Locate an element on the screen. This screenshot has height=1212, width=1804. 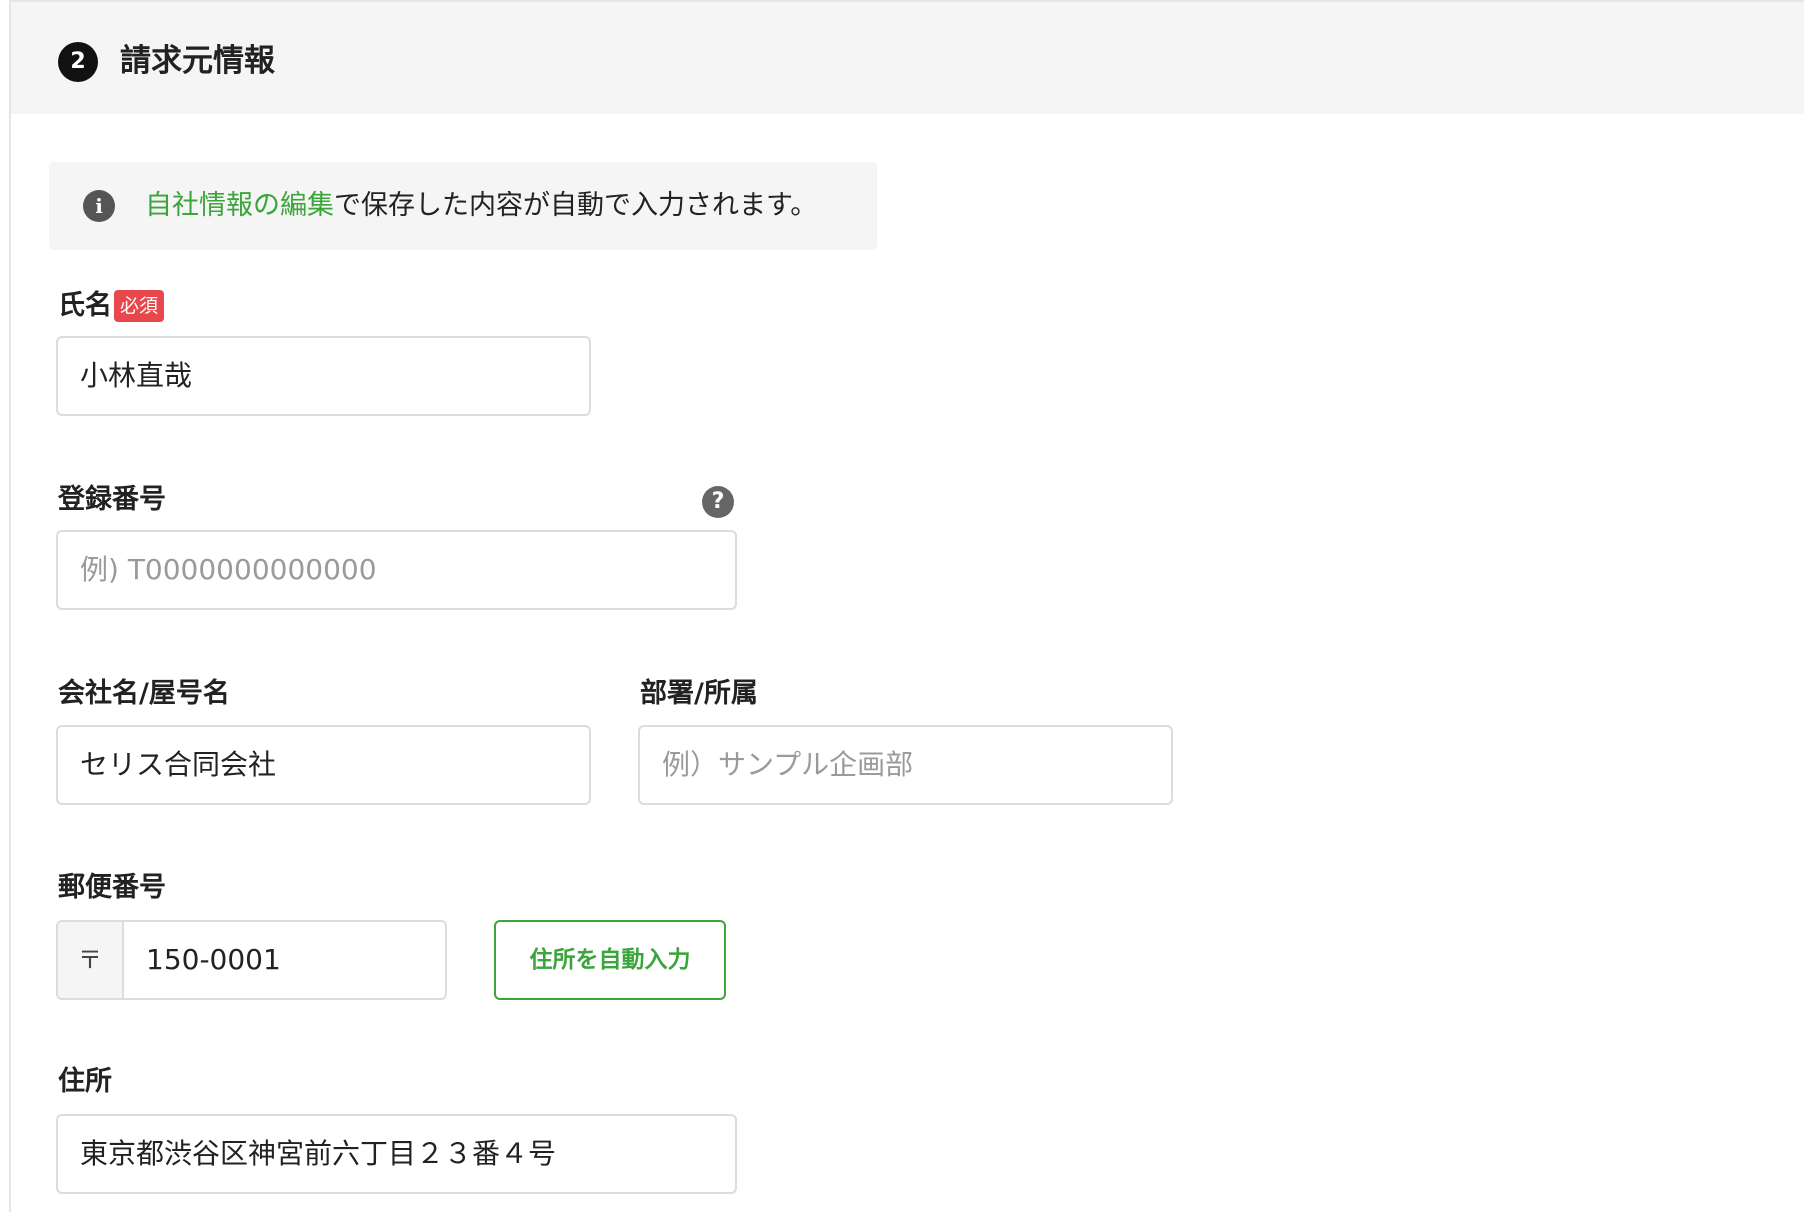
info-icon: i is located at coordinates (99, 206).